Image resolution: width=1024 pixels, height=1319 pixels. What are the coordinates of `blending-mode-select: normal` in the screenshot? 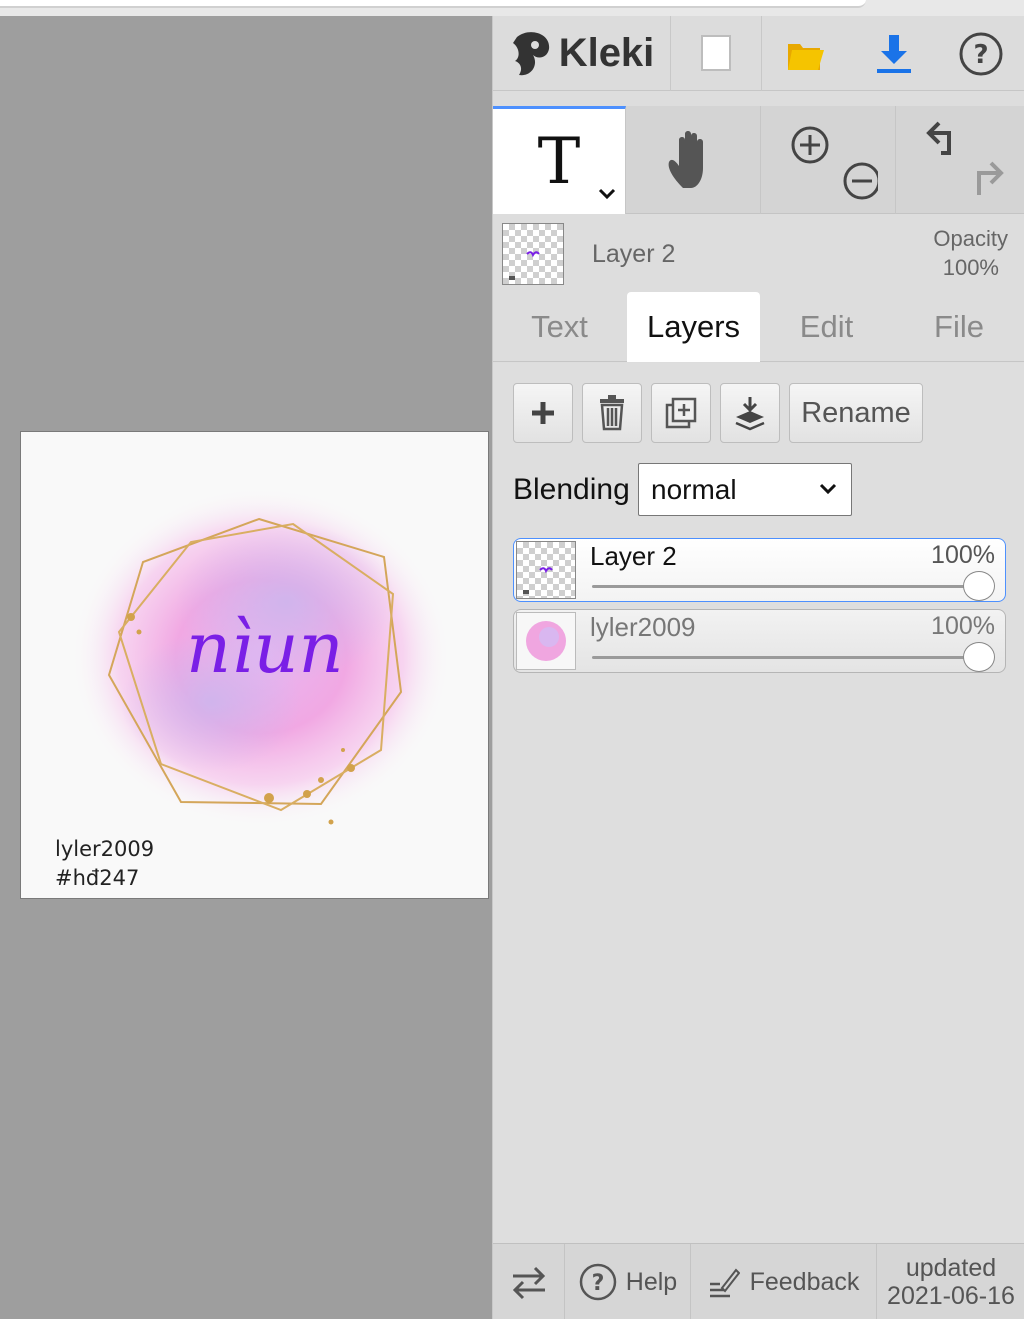 It's located at (745, 489).